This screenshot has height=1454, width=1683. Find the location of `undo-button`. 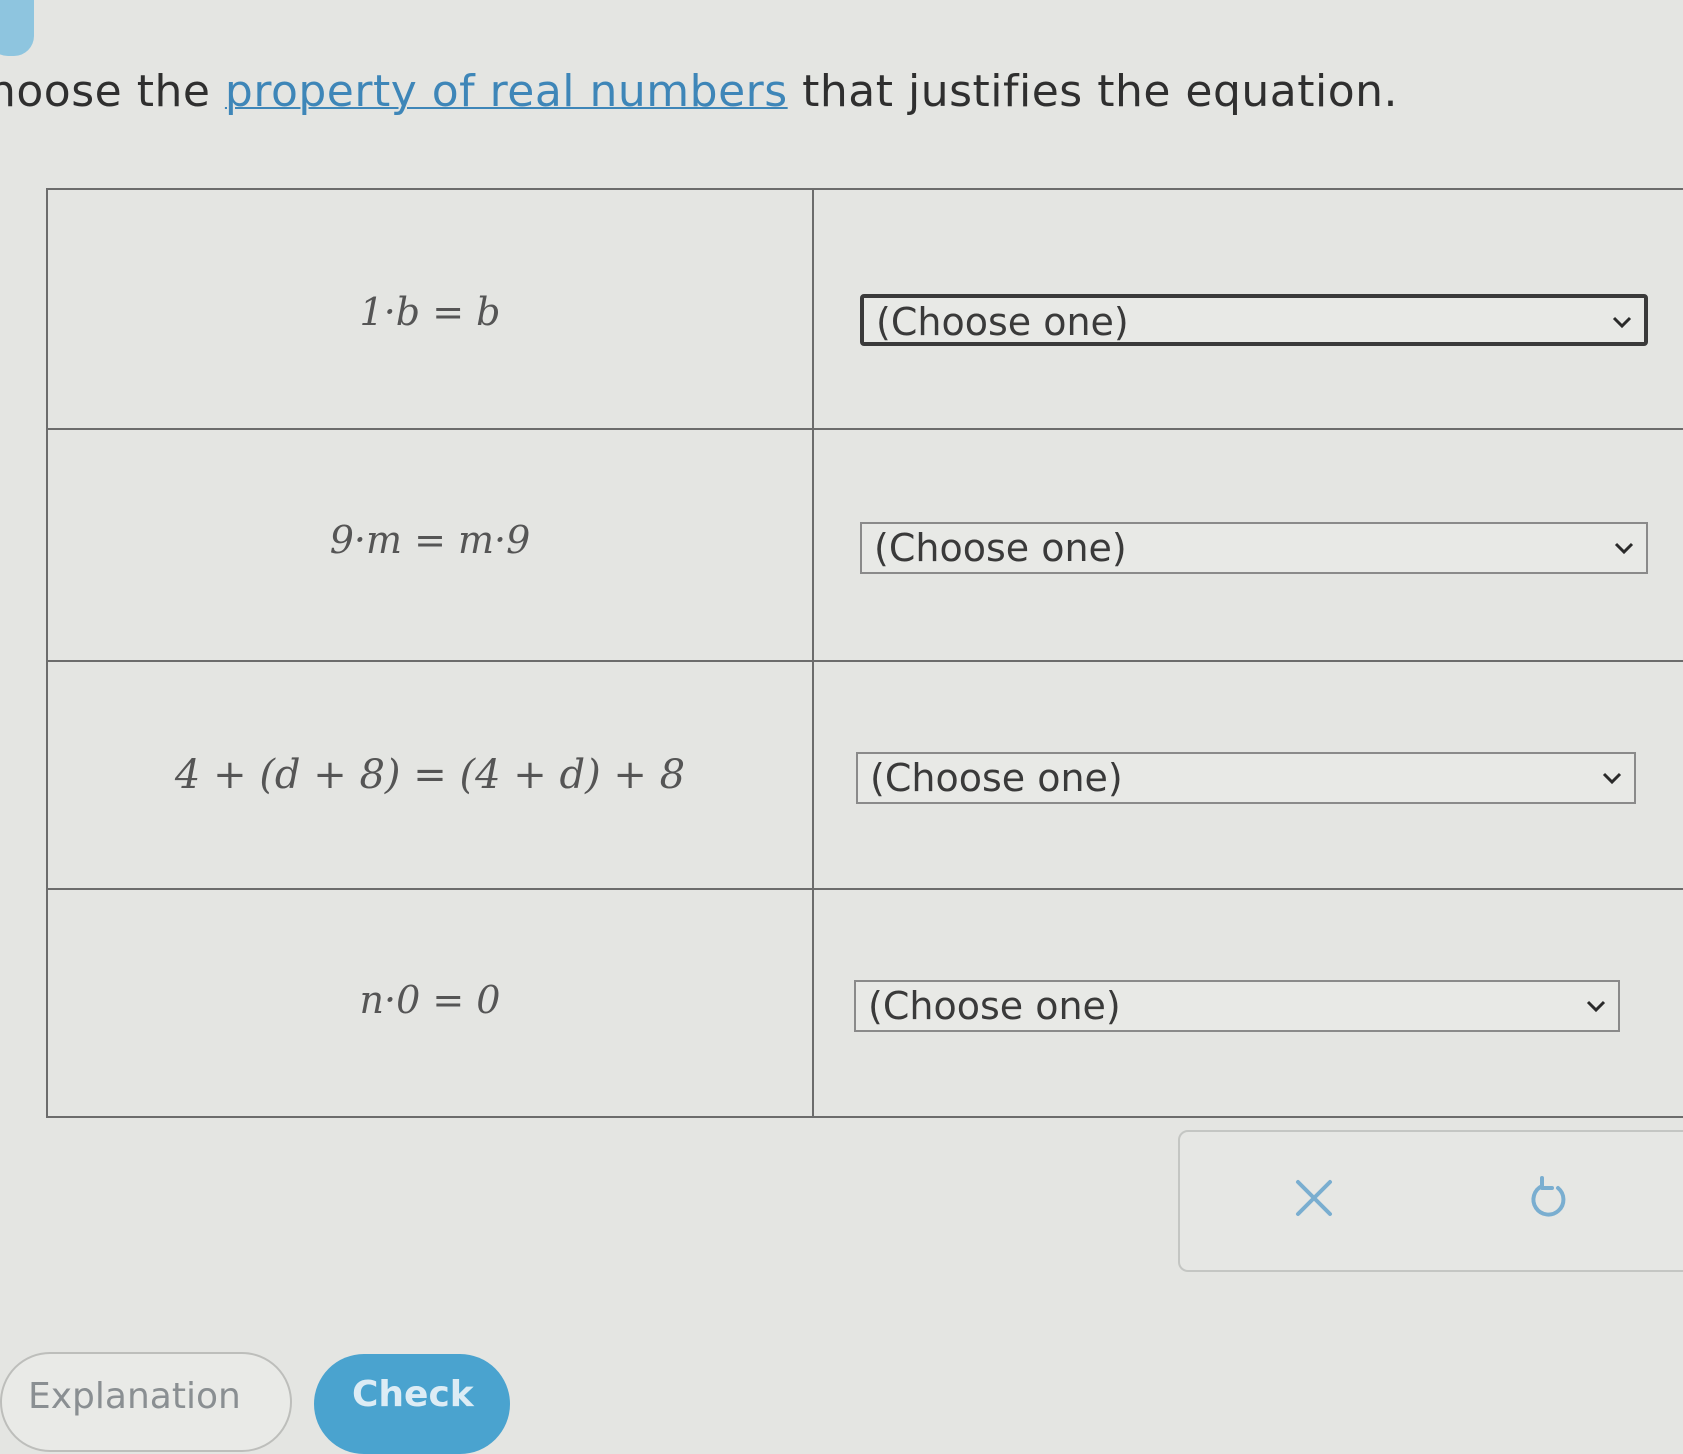

undo-button is located at coordinates (1550, 1198).